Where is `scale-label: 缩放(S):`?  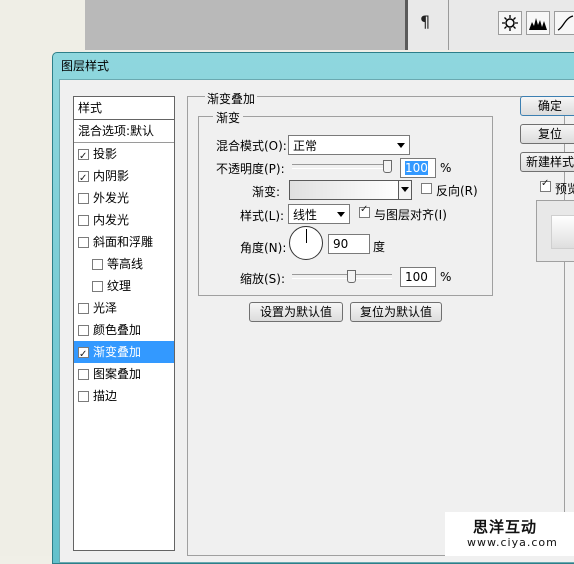
scale-label: 缩放(S): is located at coordinates (263, 279).